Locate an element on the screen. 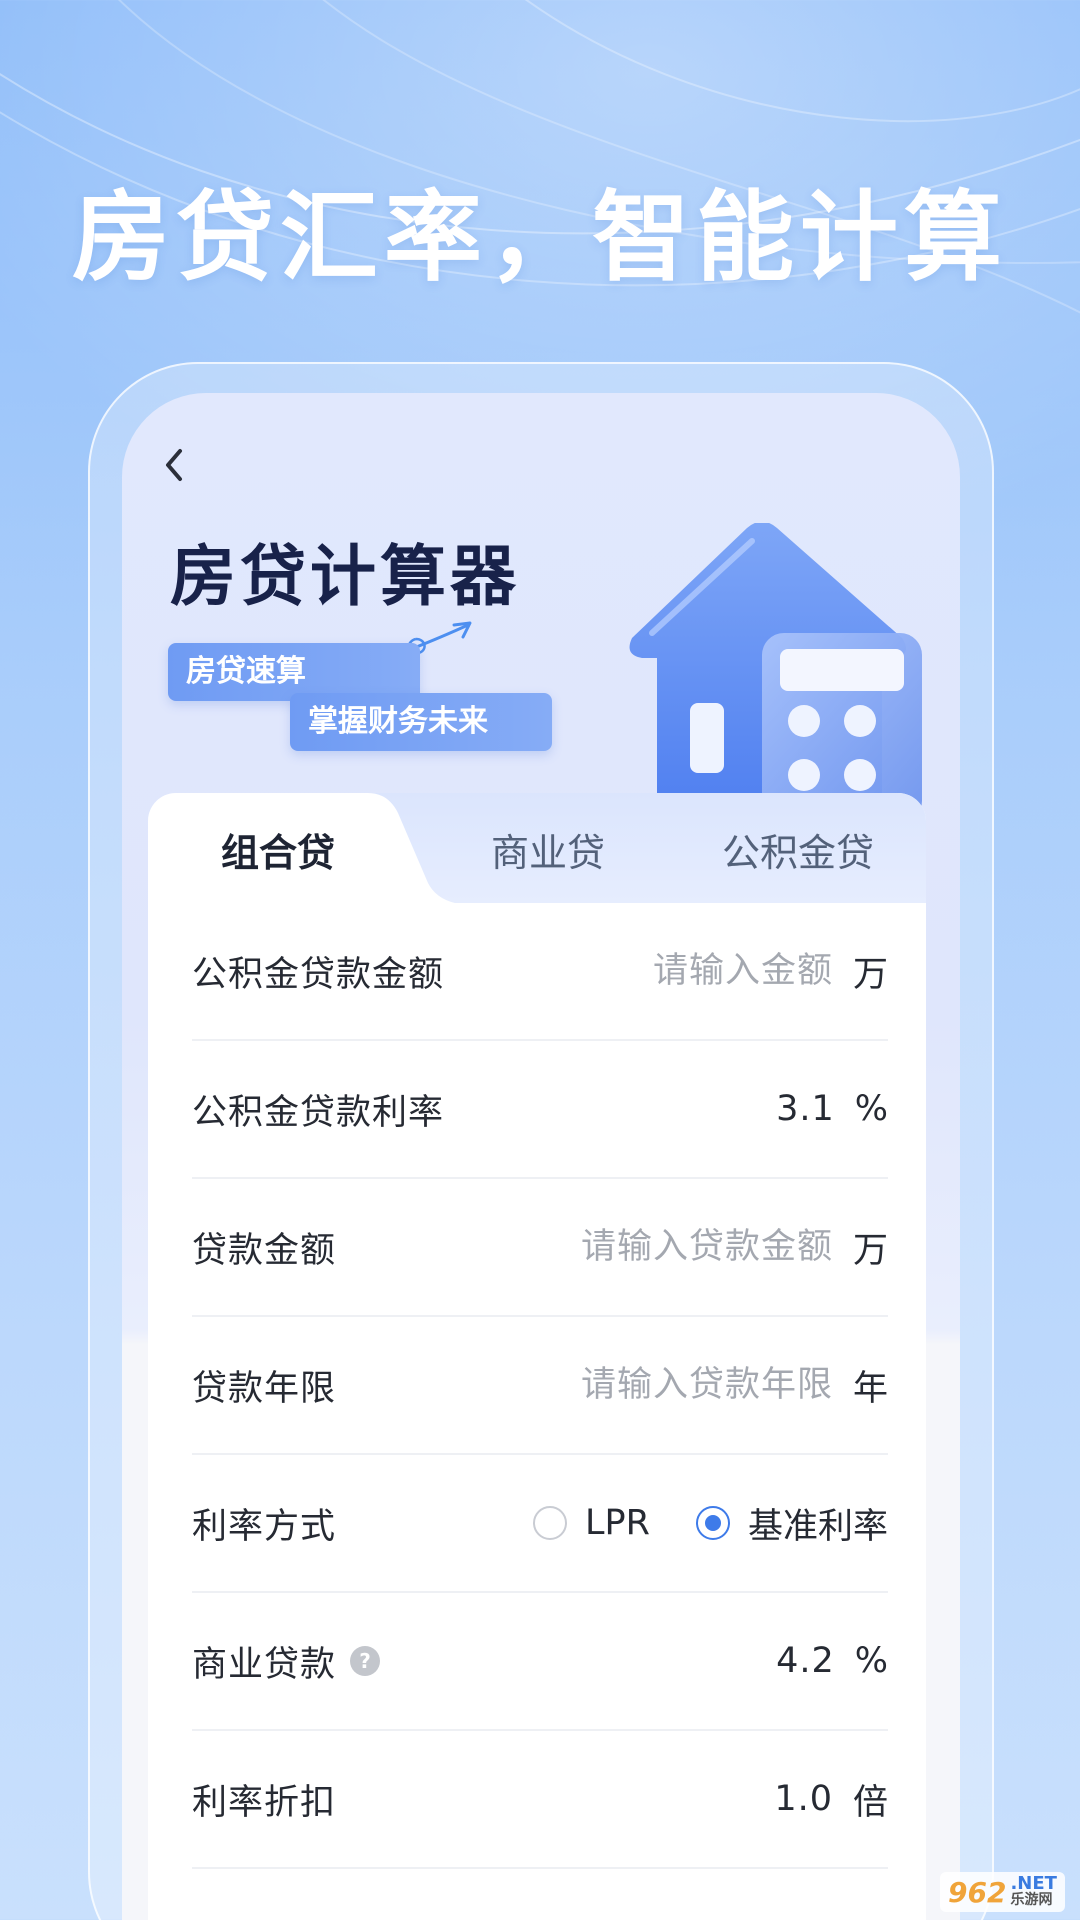  row-loan-amount: 贷款金额 万 is located at coordinates (540, 1248).